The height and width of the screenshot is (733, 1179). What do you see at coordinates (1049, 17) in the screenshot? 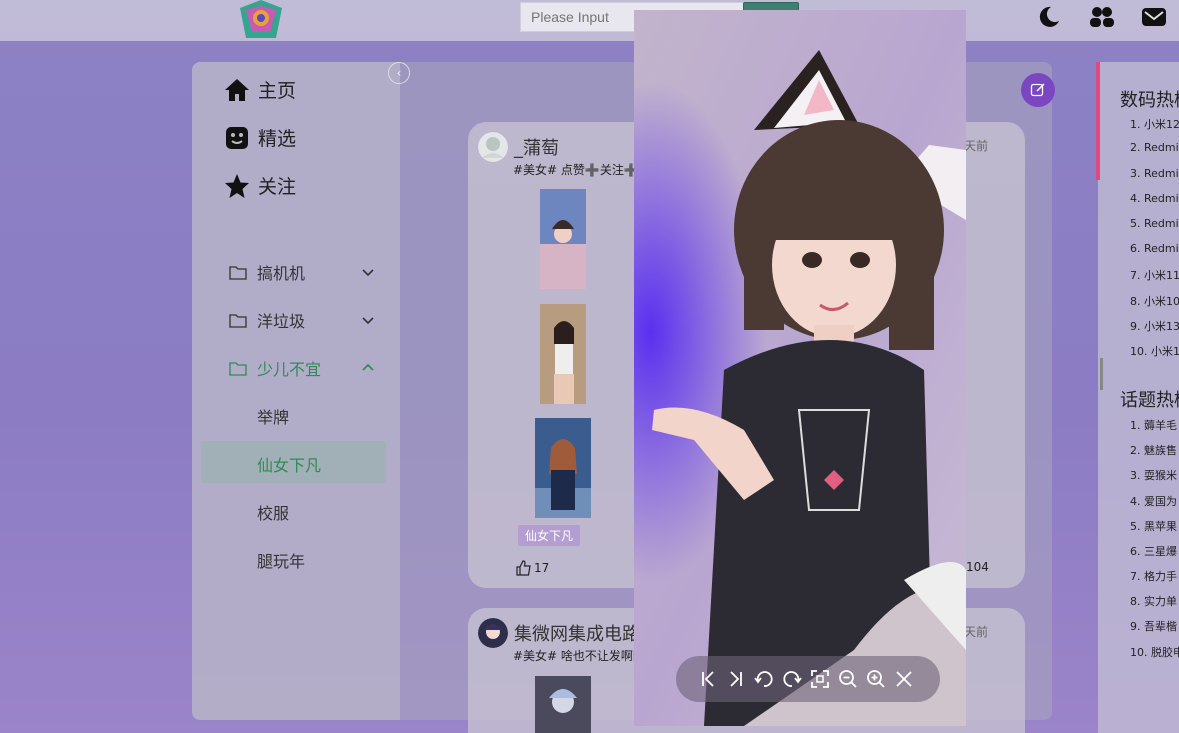
I see `moon-icon` at bounding box center [1049, 17].